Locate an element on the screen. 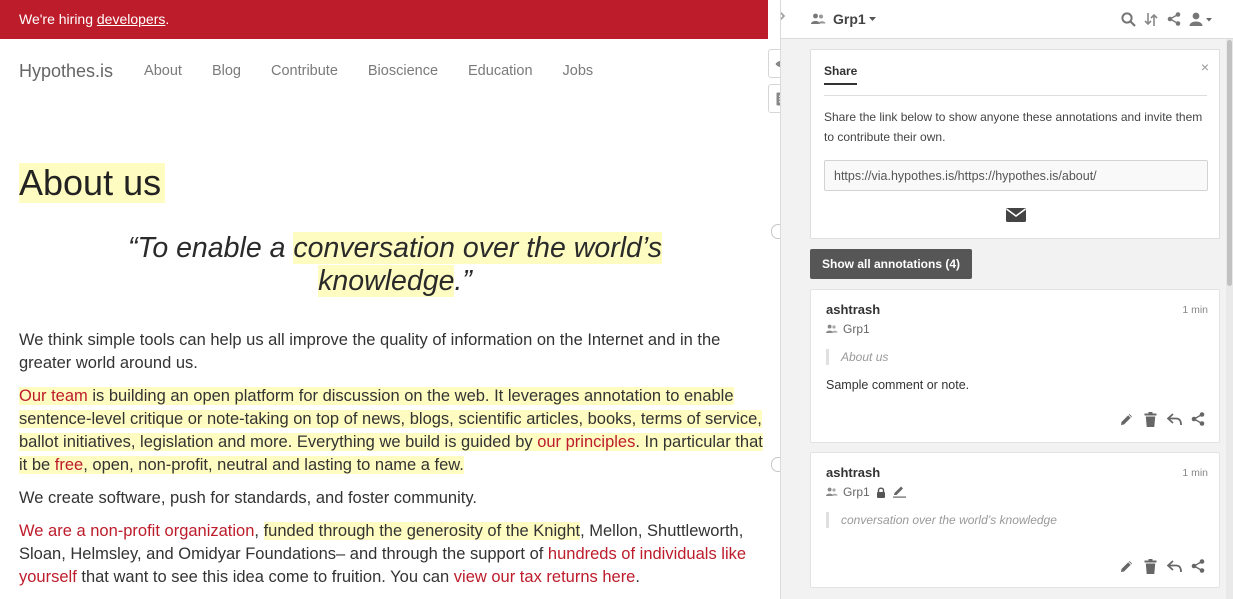 This screenshot has height=599, width=1233. search-icon is located at coordinates (1128, 19).